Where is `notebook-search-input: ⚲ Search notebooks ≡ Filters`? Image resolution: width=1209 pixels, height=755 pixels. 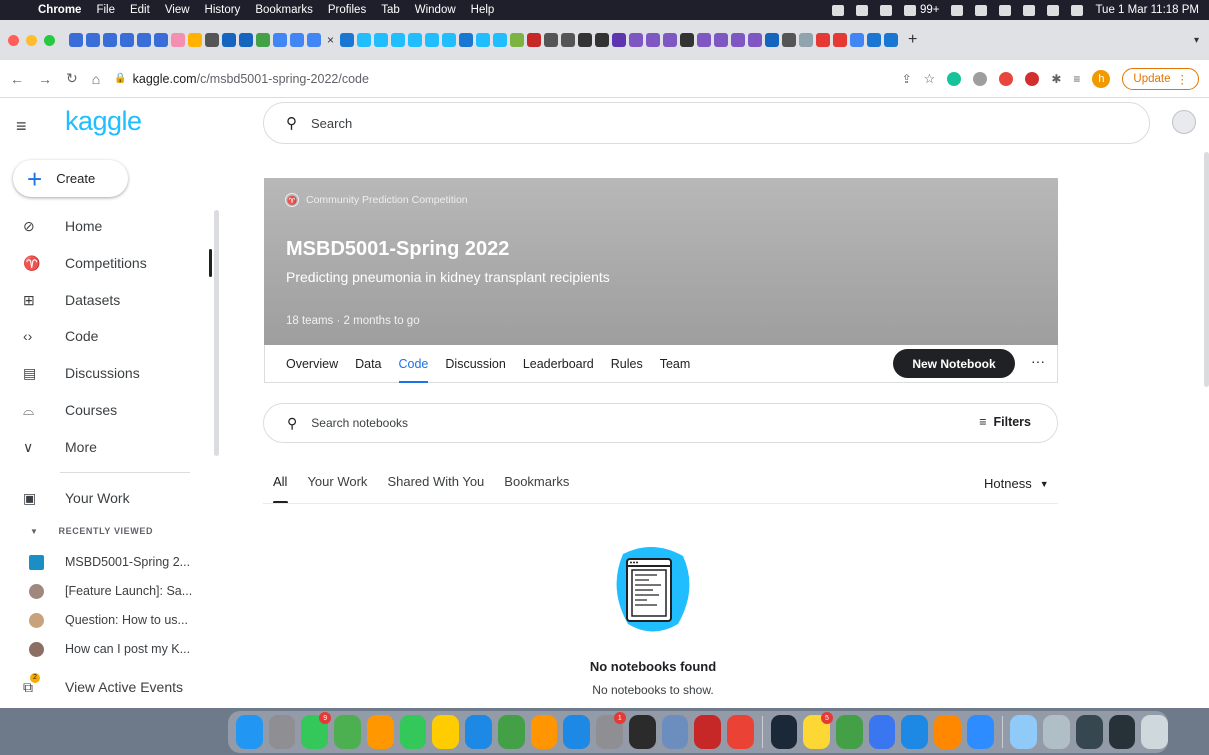 notebook-search-input: ⚲ Search notebooks ≡ Filters is located at coordinates (660, 423).